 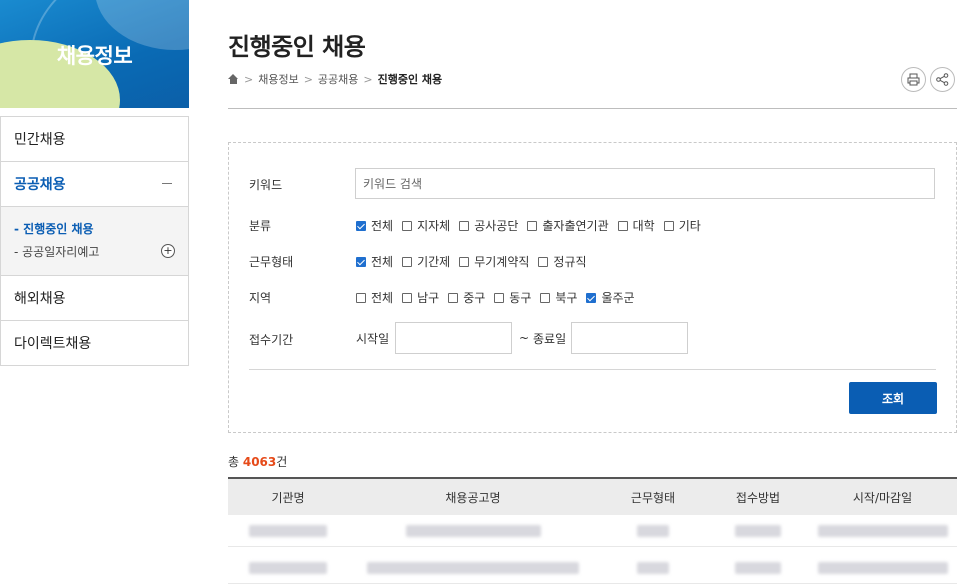 I want to click on worktype-option: 전체, so click(x=374, y=261).